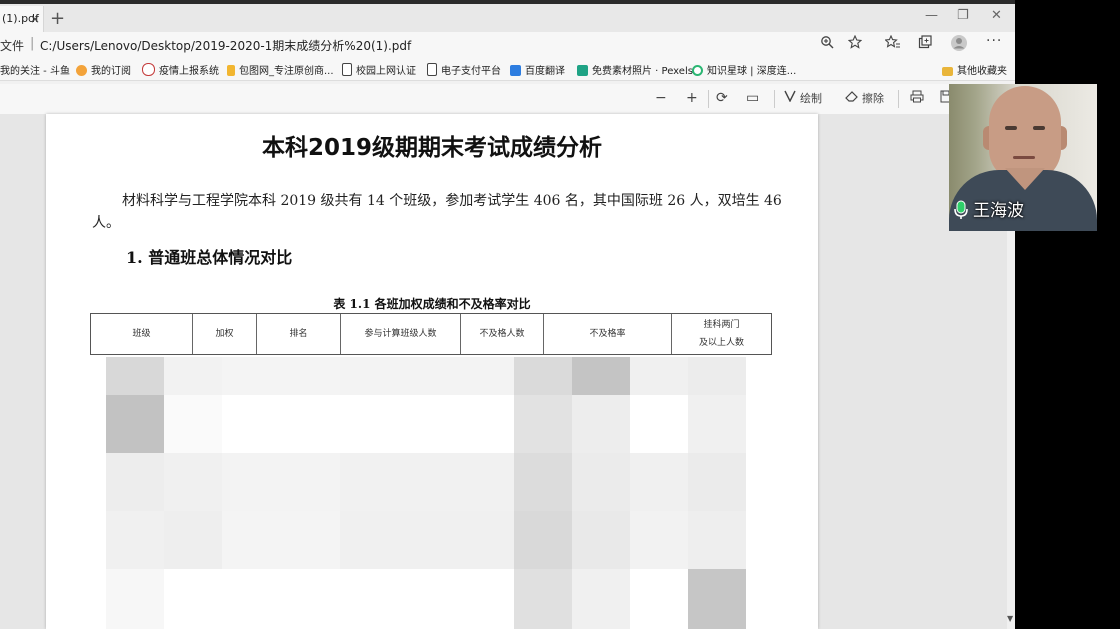 This screenshot has height=629, width=1120. Describe the element at coordinates (892, 43) in the screenshot. I see `favorites-list-icon` at that location.